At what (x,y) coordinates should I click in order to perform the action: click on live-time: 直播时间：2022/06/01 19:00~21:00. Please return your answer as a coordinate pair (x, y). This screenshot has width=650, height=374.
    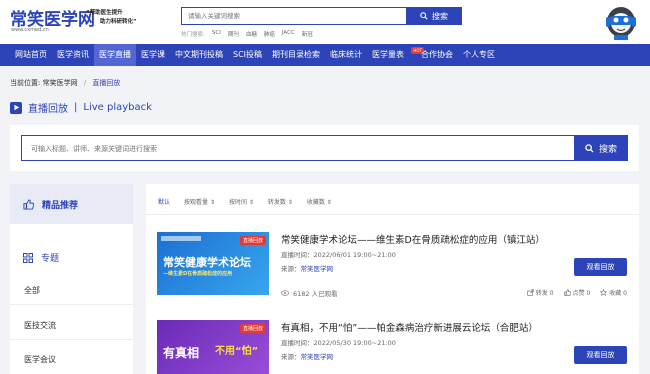
    Looking at the image, I should click on (338, 254).